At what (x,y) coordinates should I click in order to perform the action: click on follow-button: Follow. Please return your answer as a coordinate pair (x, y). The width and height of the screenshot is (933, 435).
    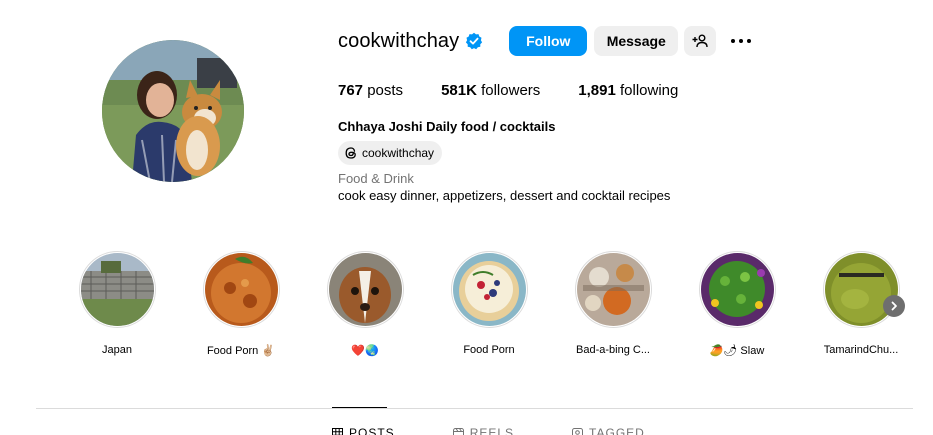
    Looking at the image, I should click on (548, 41).